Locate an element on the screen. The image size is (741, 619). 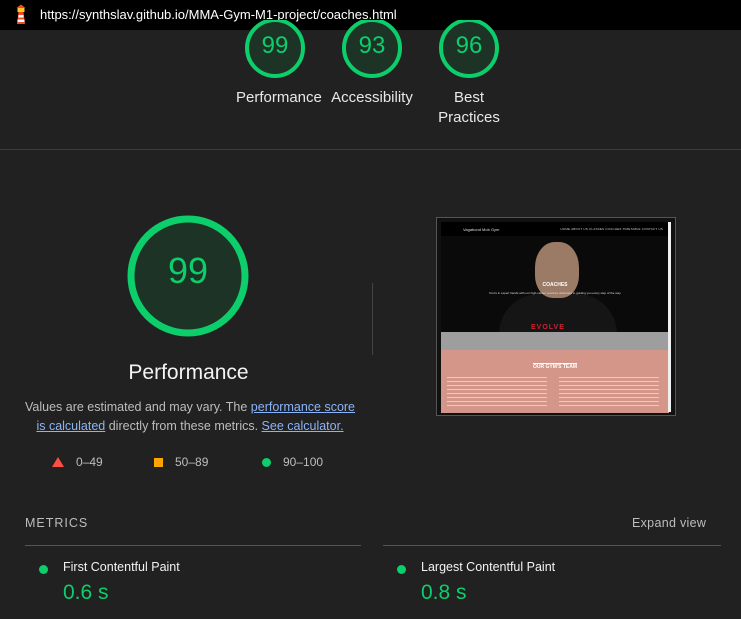
thumb-section-title: OUR GYM'S TEAM is located at coordinates (555, 367).